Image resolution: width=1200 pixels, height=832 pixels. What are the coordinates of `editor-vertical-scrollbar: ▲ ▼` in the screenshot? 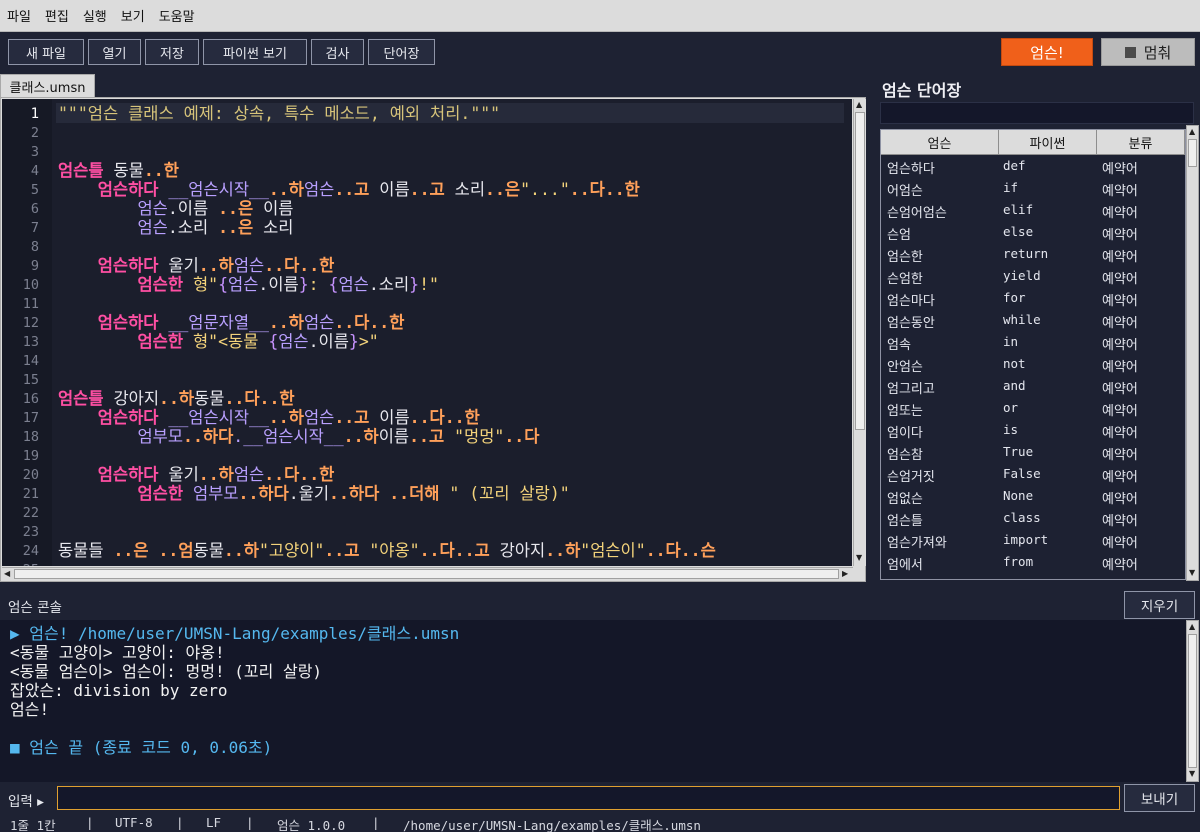 It's located at (859, 332).